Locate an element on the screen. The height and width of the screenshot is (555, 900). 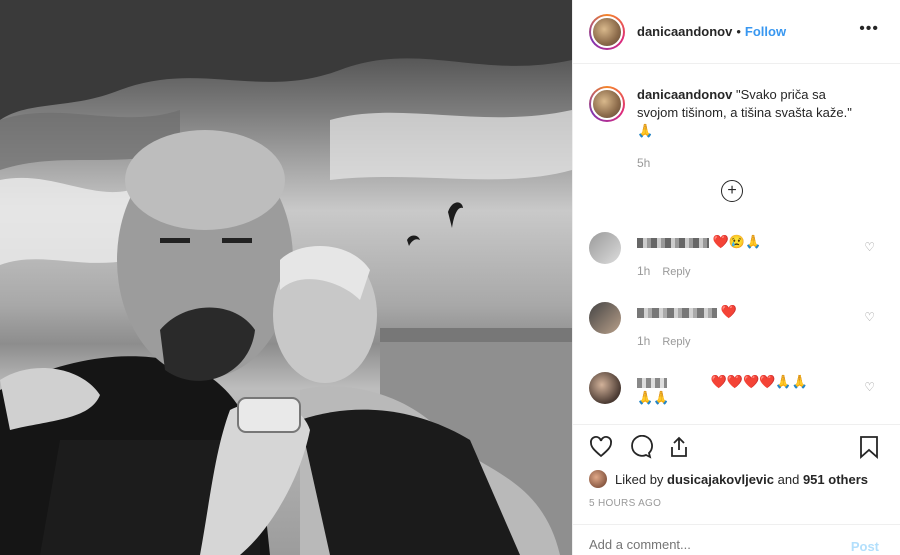
action-bar is located at coordinates (736, 447).